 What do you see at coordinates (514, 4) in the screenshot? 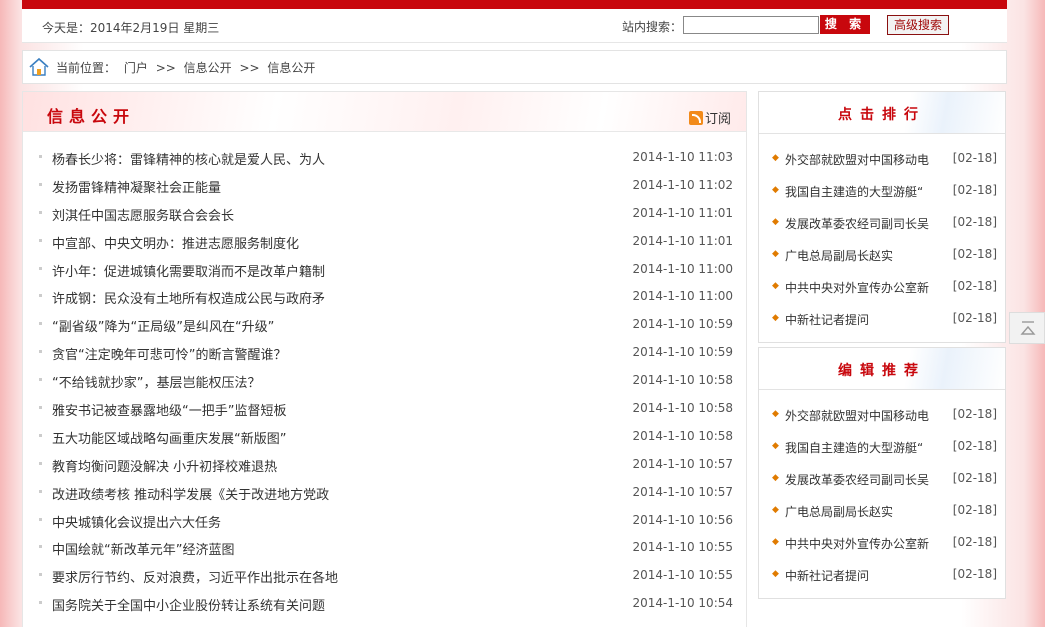
I see `top-red-bar` at bounding box center [514, 4].